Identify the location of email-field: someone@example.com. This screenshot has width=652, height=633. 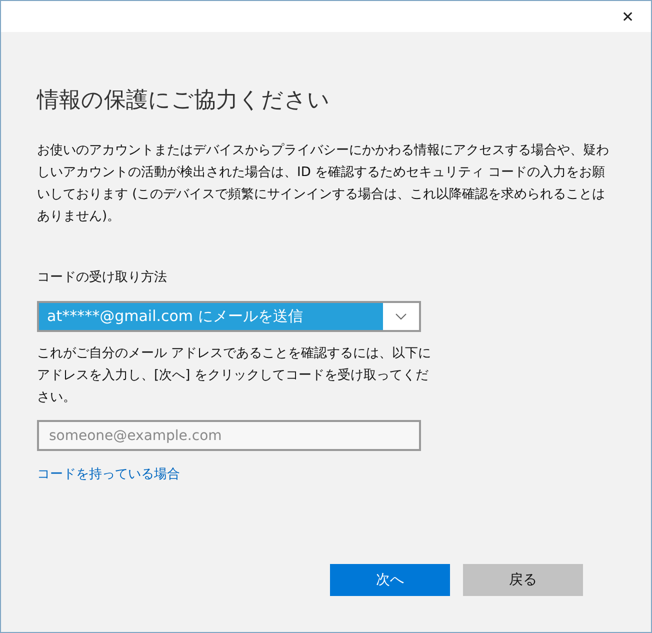
(229, 435).